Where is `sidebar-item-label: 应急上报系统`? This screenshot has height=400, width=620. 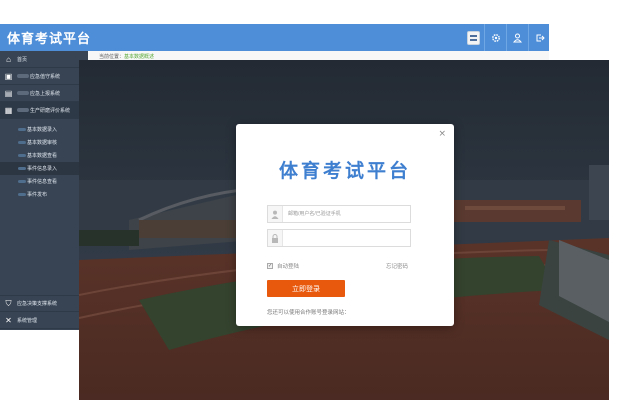 sidebar-item-label: 应急上报系统 is located at coordinates (45, 93).